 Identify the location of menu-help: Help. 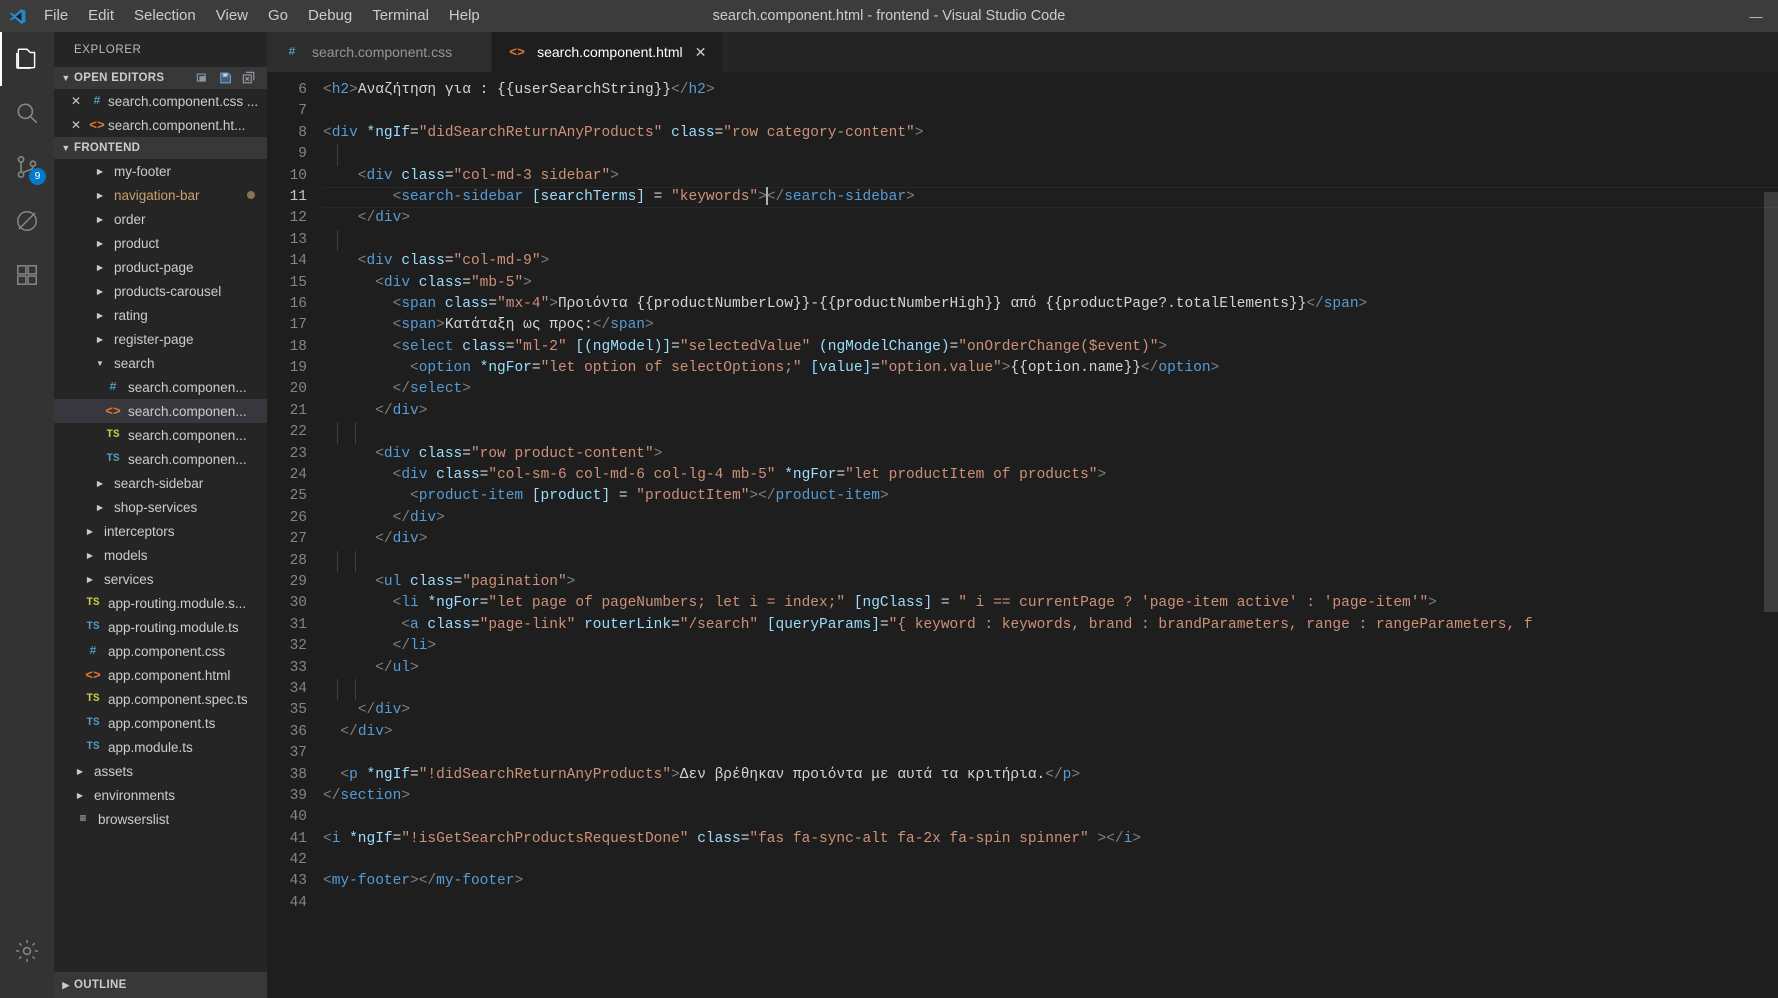
(464, 16).